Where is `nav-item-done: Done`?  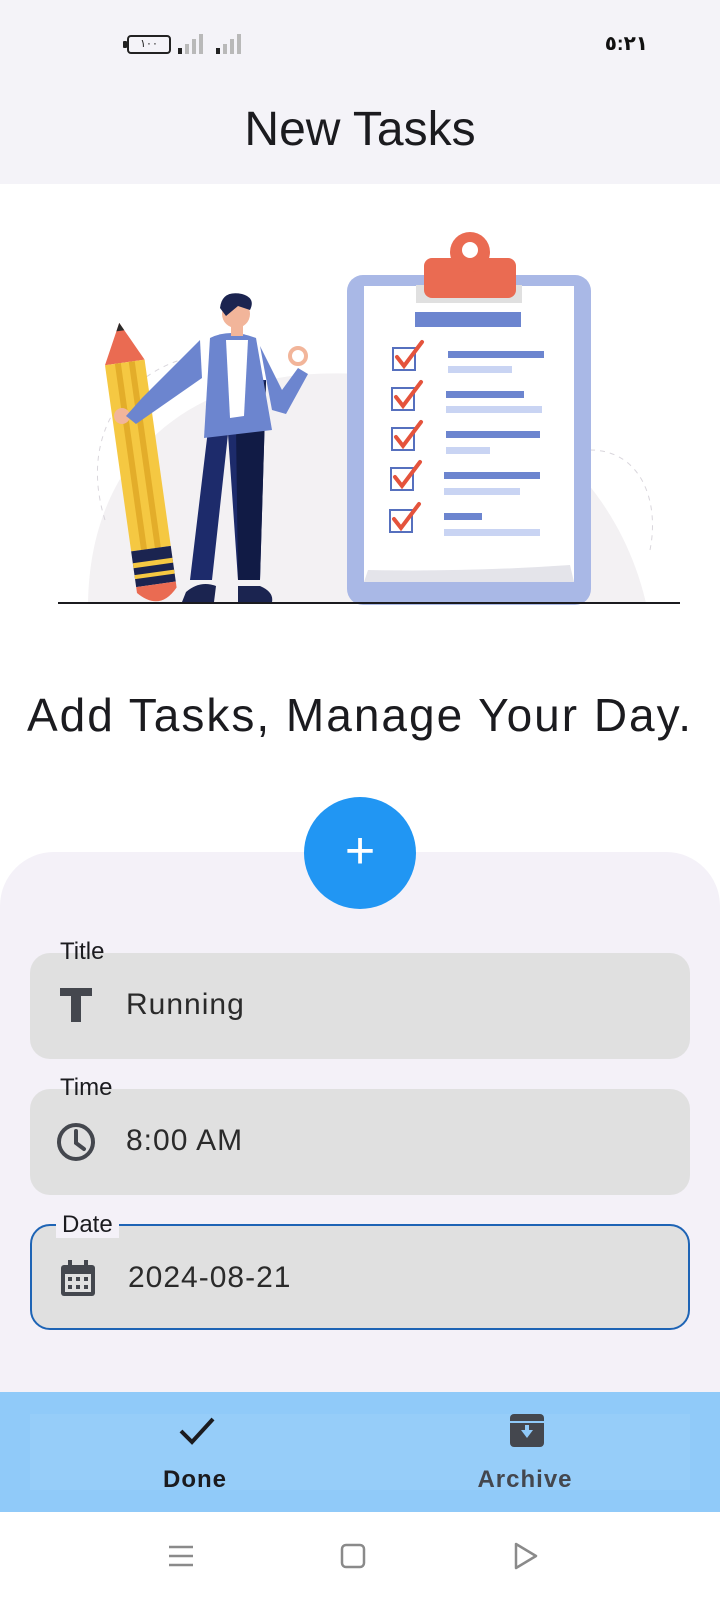
nav-item-done: Done is located at coordinates (195, 1452).